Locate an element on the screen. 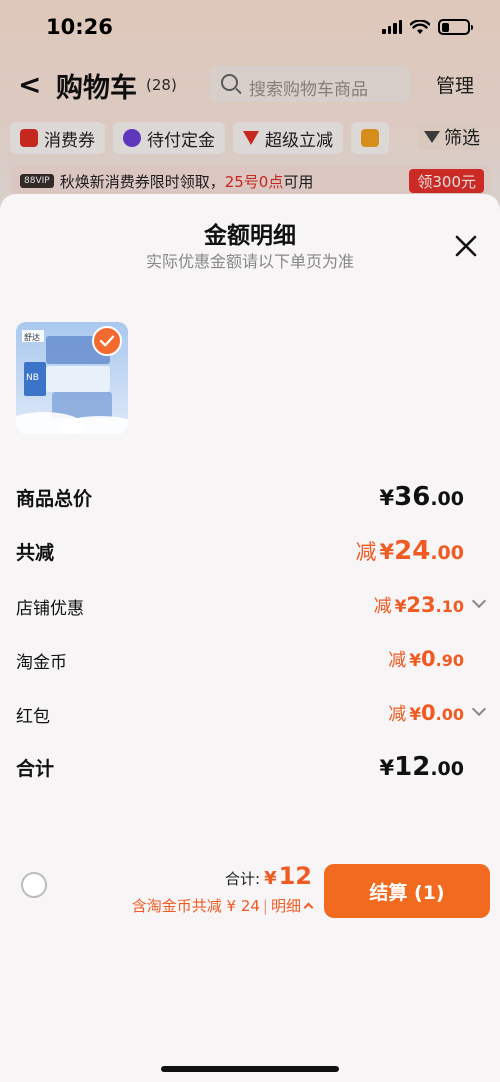  select-all-radio is located at coordinates (34, 885).